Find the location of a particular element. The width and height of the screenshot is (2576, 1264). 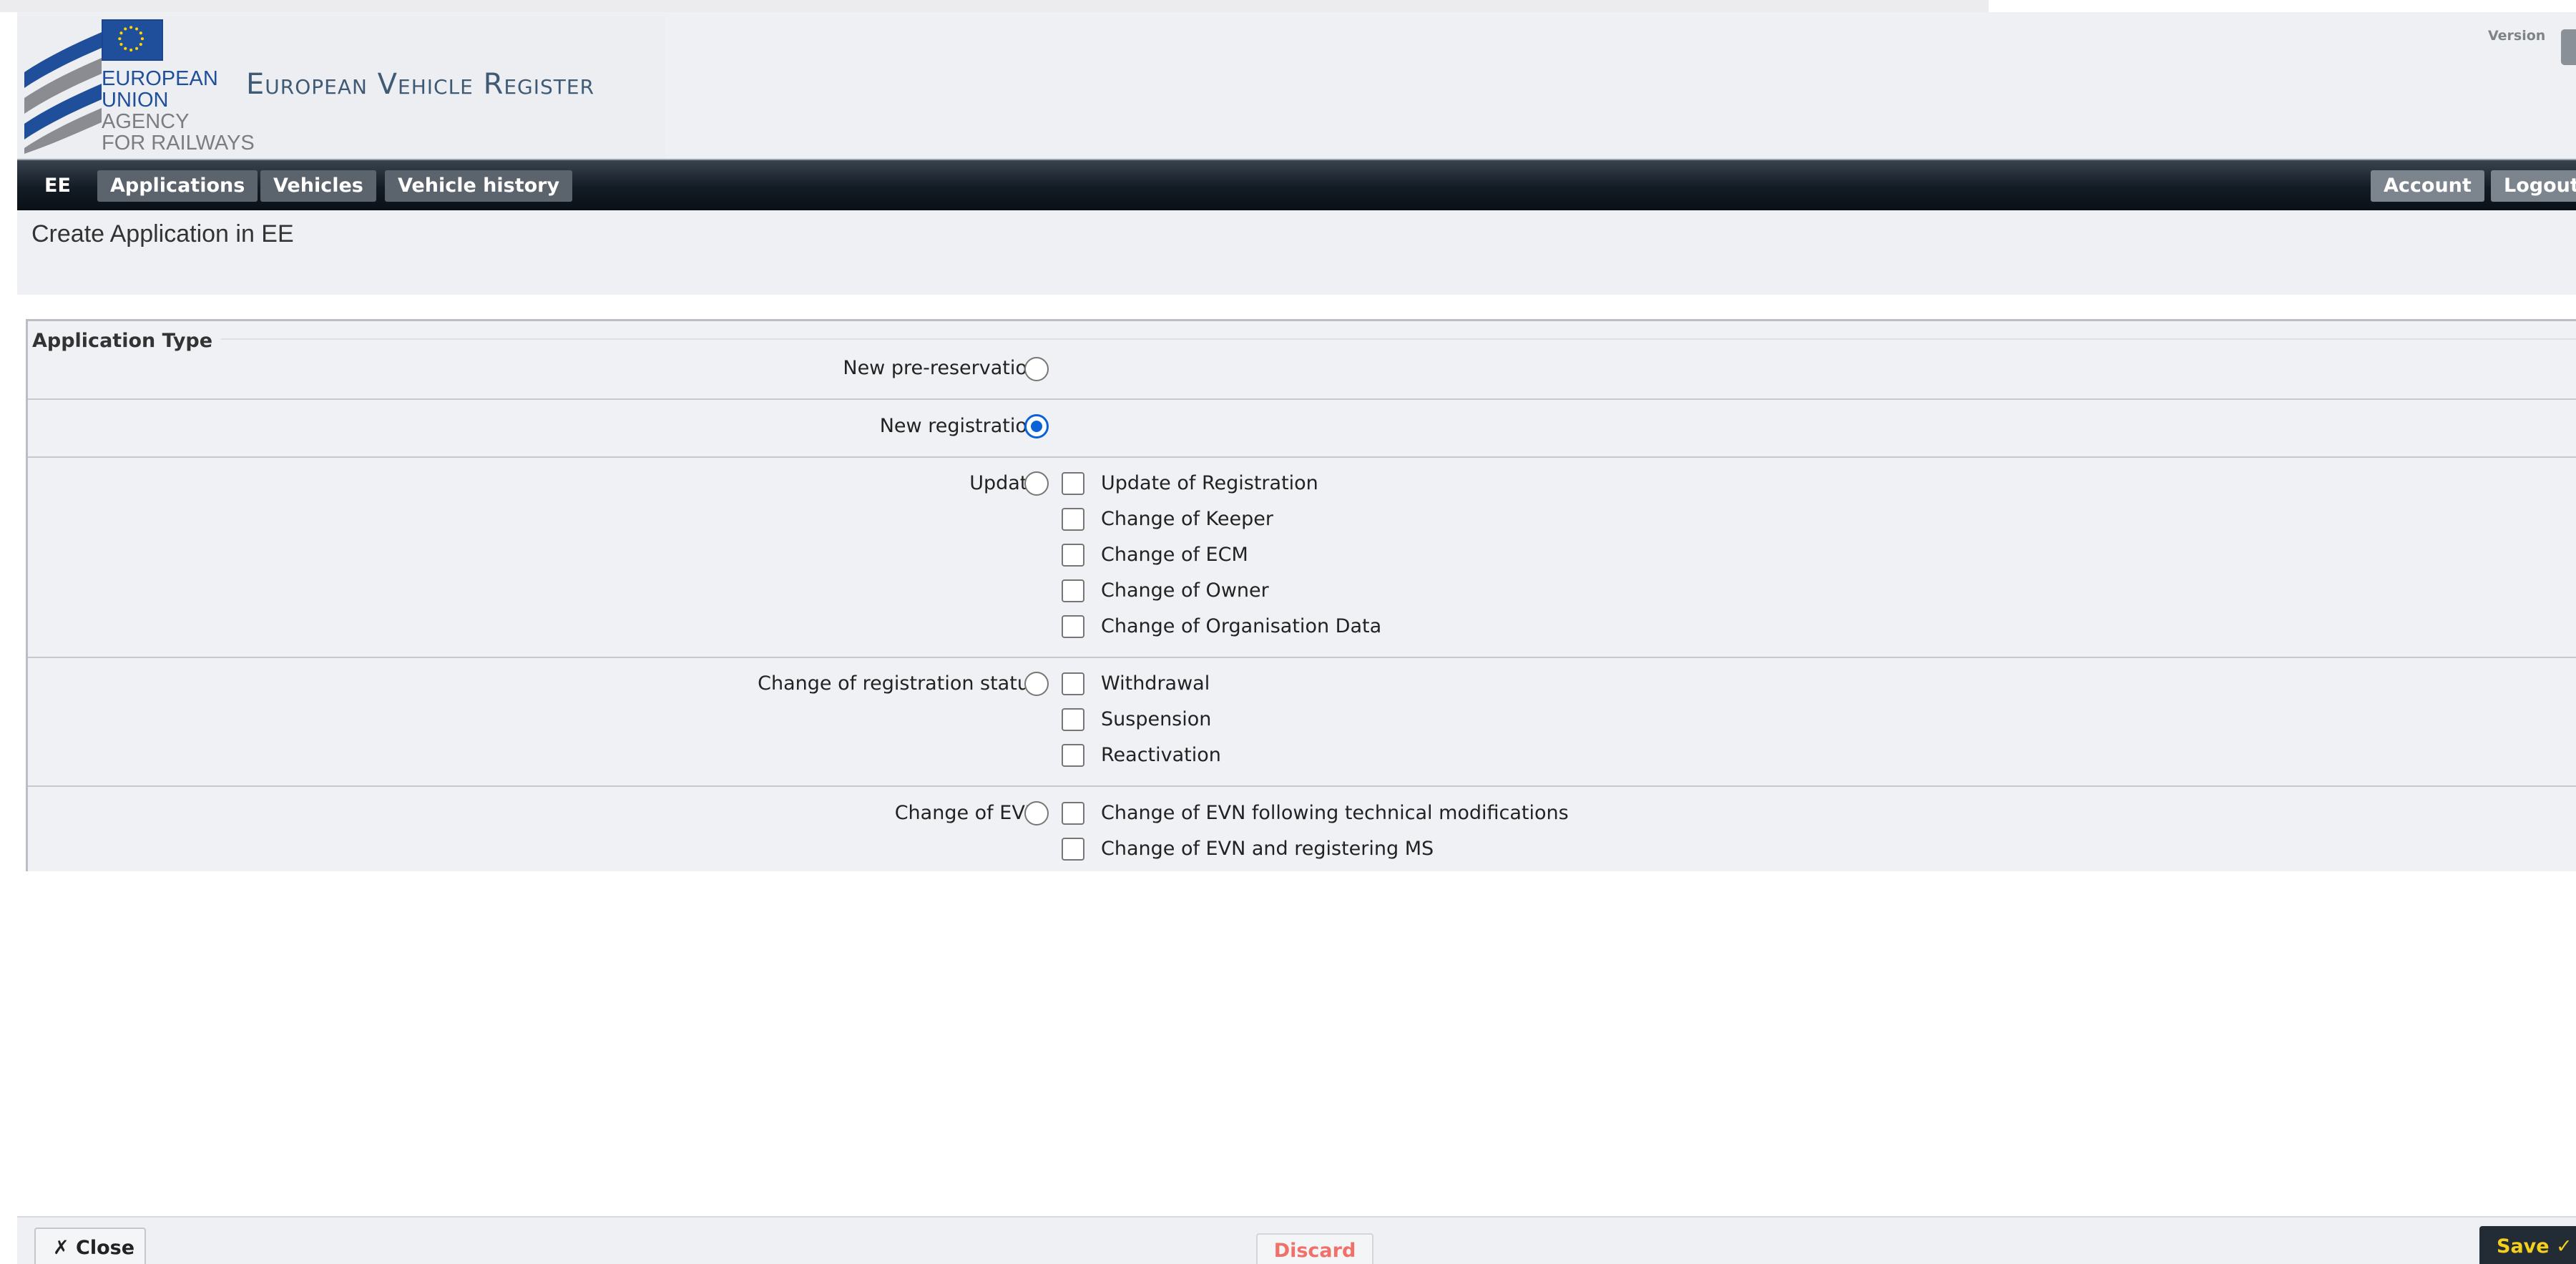

agency-line: UNION is located at coordinates (135, 100).